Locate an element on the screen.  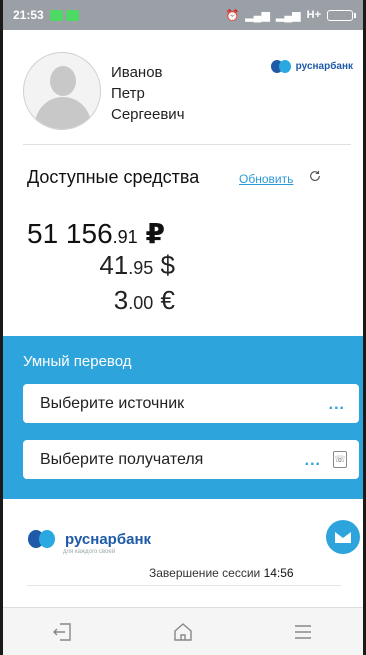
avatar-head is located at coordinates (63, 81).